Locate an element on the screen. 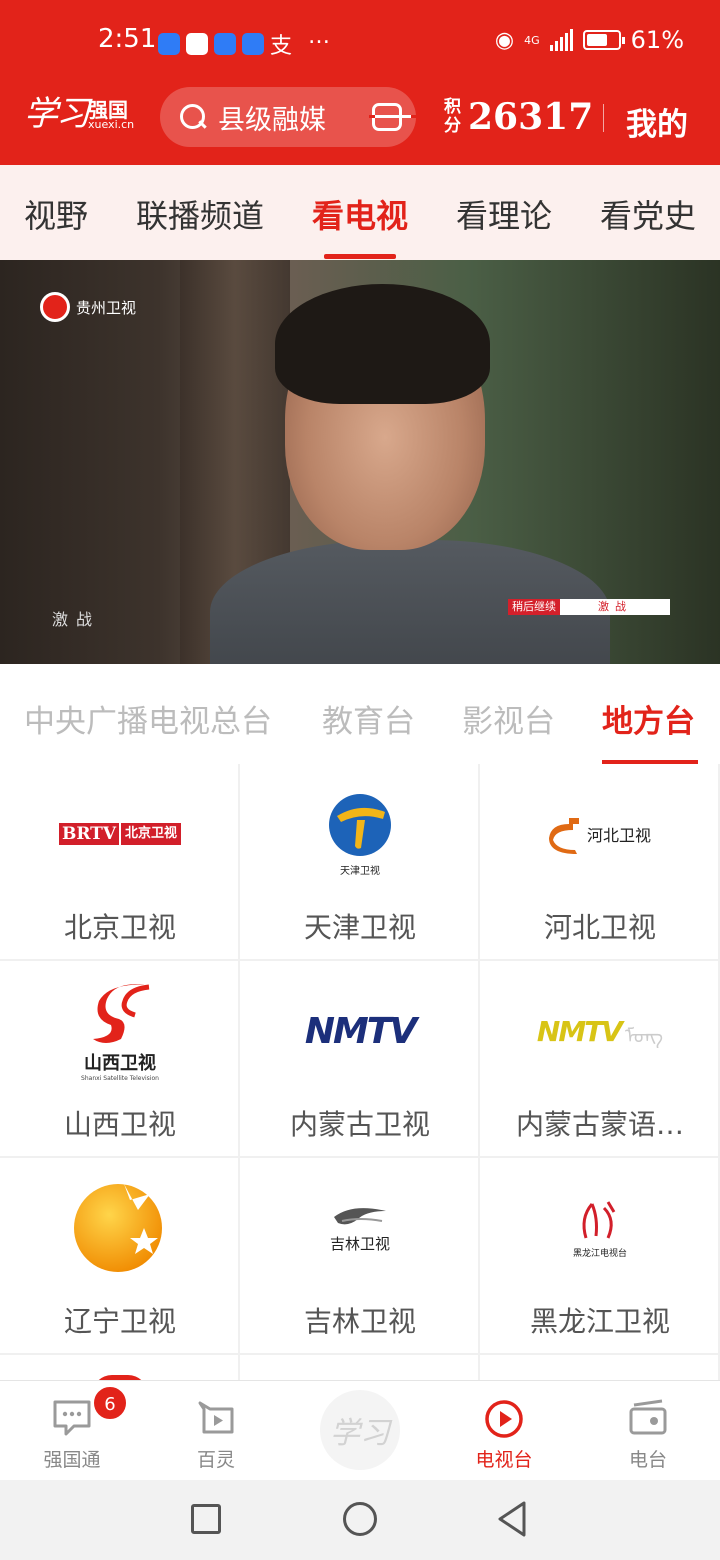 Image resolution: width=720 pixels, height=1560 pixels. category-tabs: 中央广播电视总台 教育台 影视台 地方台 is located at coordinates (360, 714).